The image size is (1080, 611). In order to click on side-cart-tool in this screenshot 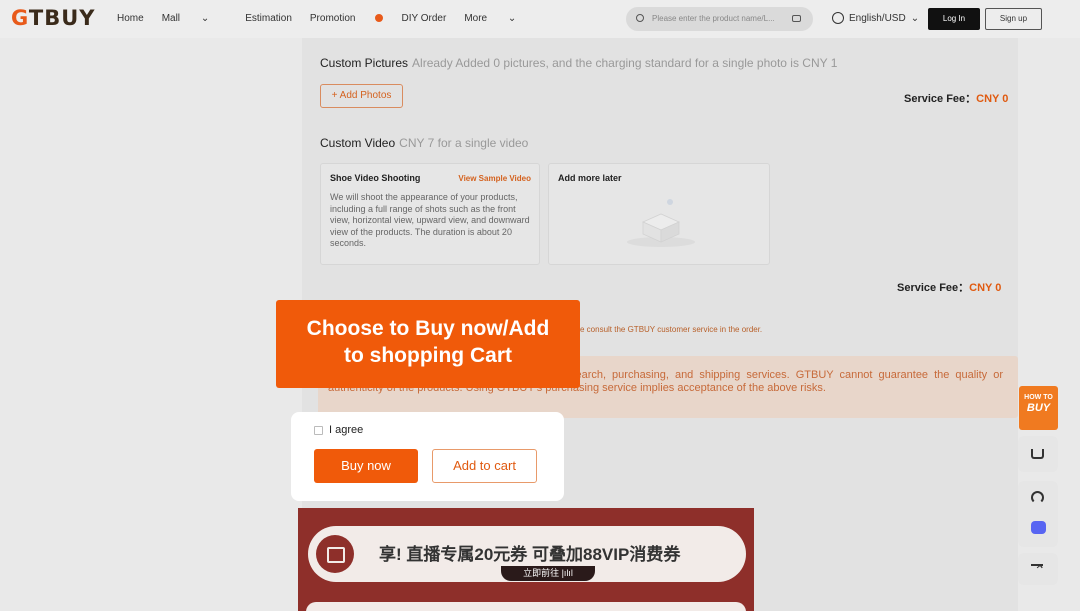, I will do `click(1038, 454)`.